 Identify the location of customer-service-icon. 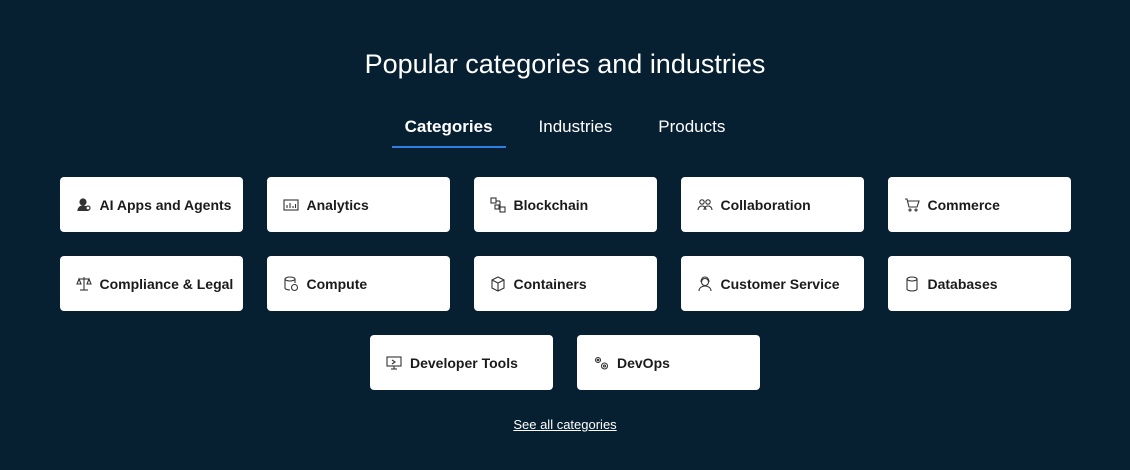
(705, 284).